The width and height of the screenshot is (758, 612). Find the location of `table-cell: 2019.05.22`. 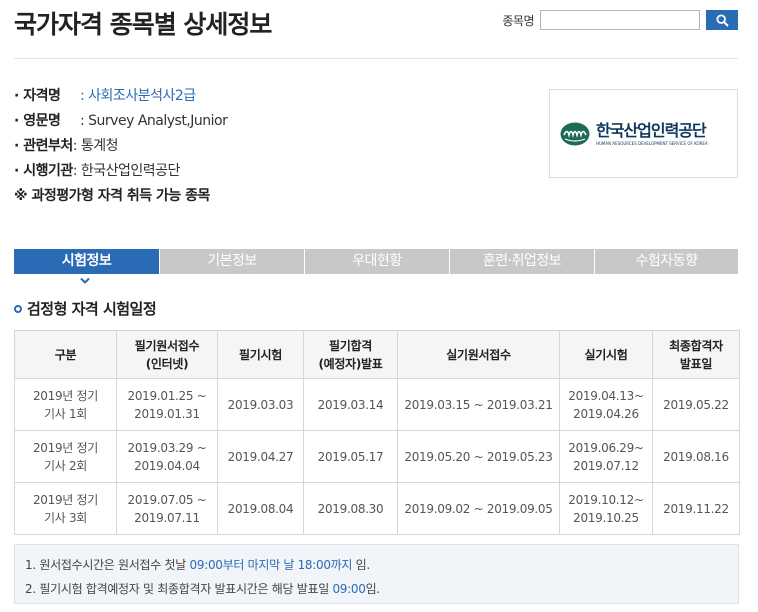

table-cell: 2019.05.22 is located at coordinates (696, 404).